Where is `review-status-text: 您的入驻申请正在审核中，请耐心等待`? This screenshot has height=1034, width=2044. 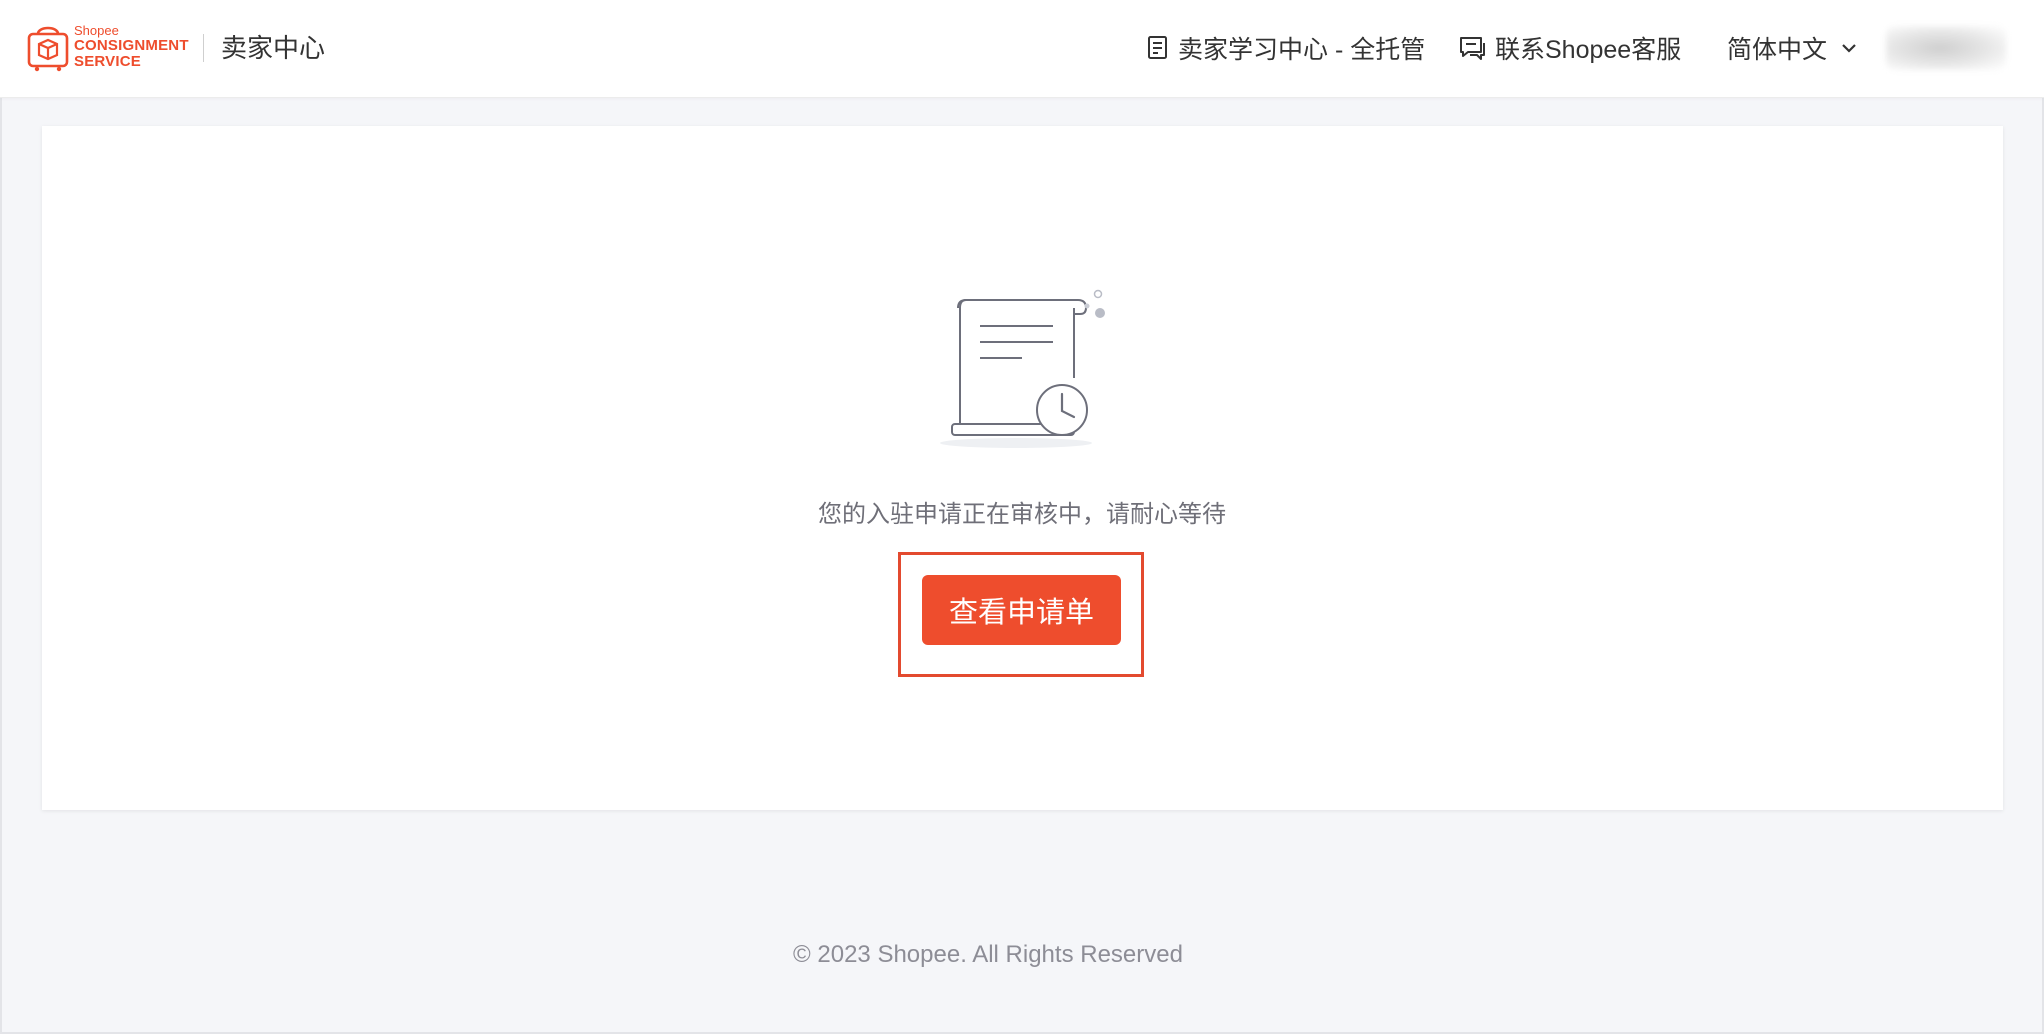 review-status-text: 您的入驻申请正在审核中，请耐心等待 is located at coordinates (1022, 514).